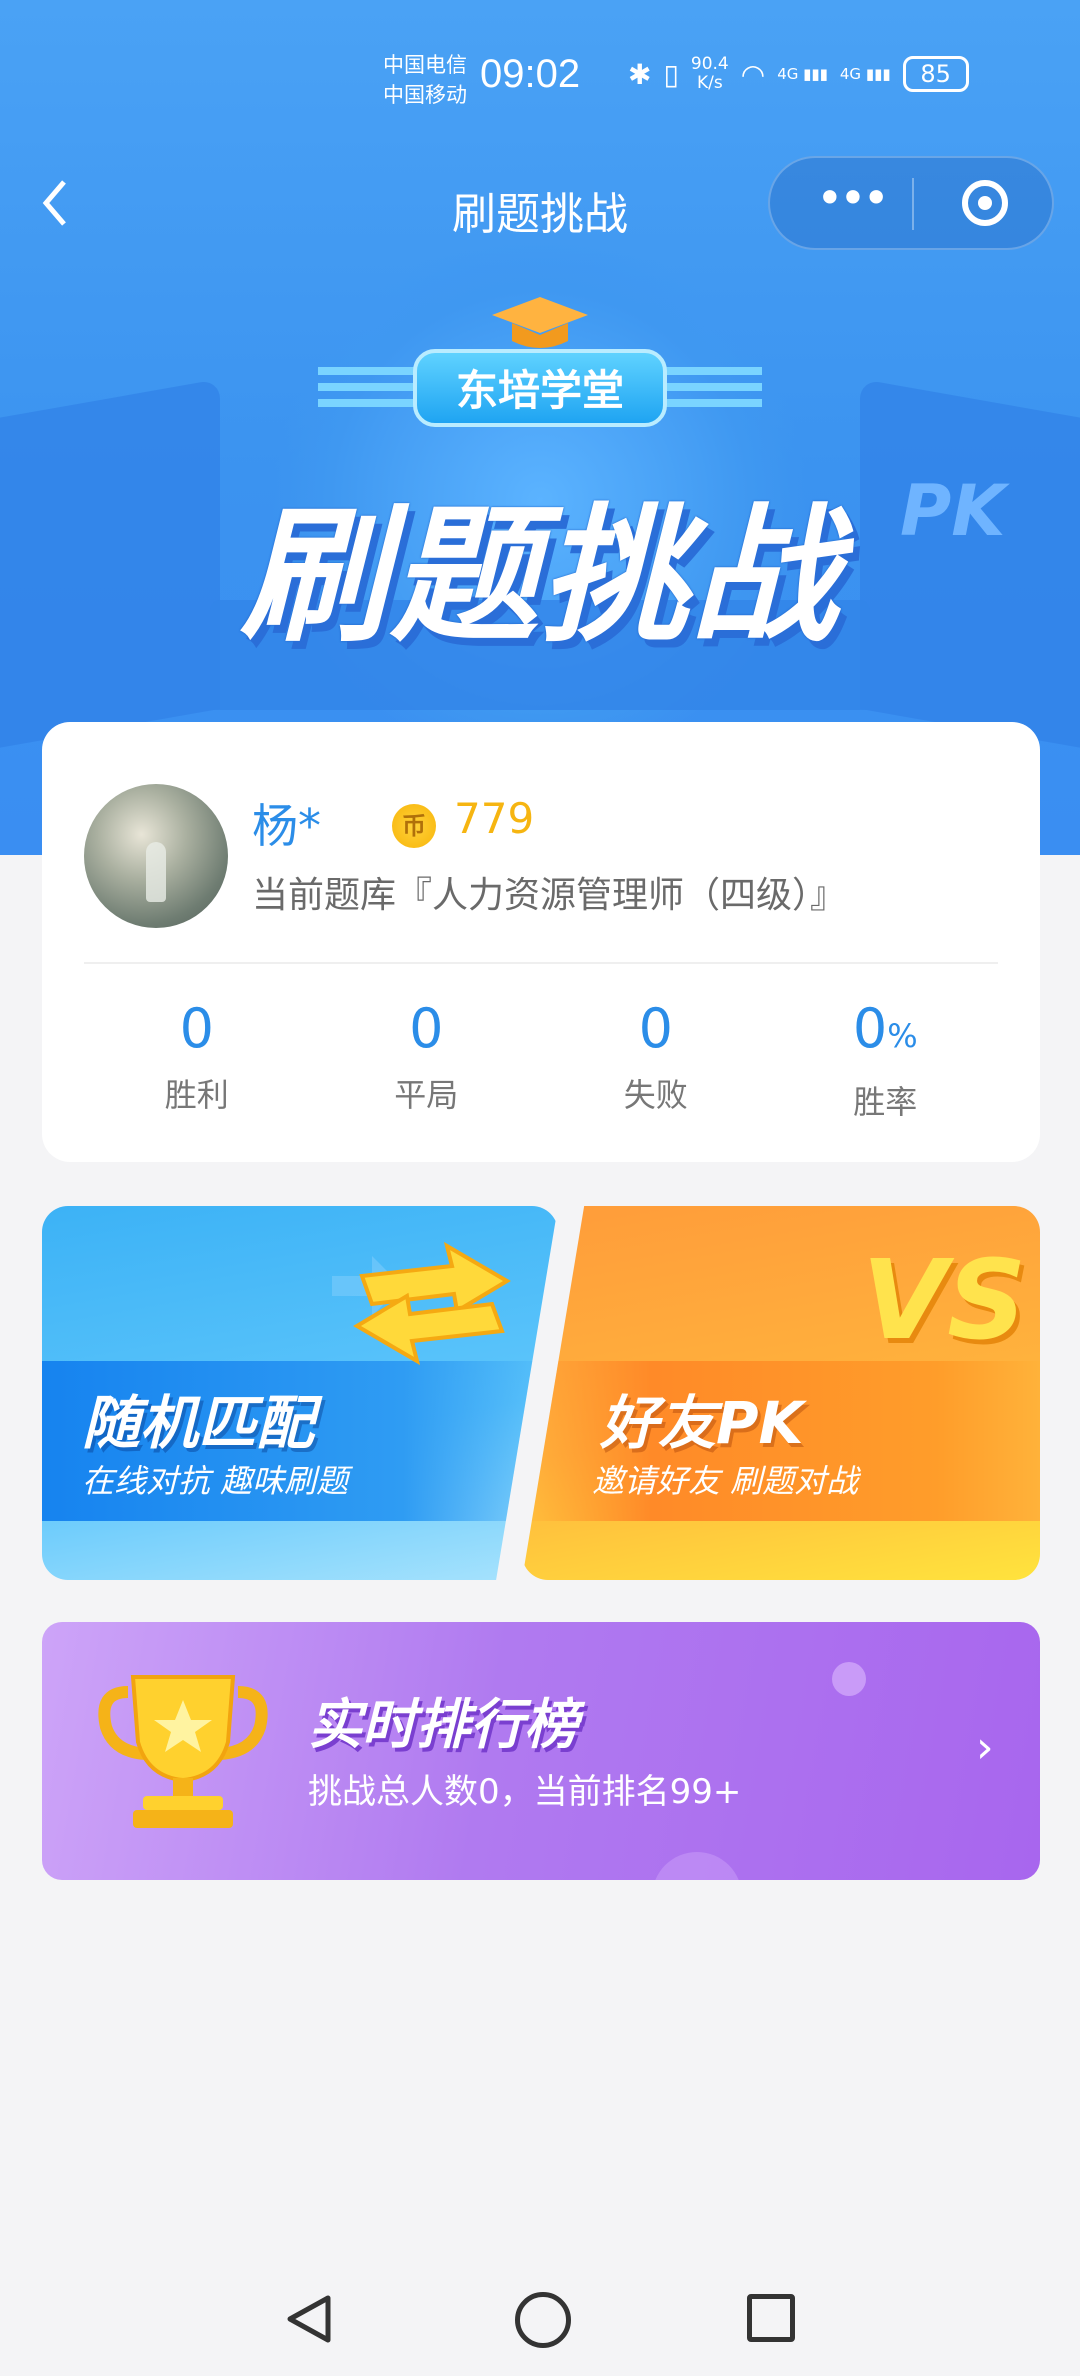 Image resolution: width=1080 pixels, height=2376 pixels. Describe the element at coordinates (443, 1724) in the screenshot. I see `leaderboard-title: 实时排行榜` at that location.